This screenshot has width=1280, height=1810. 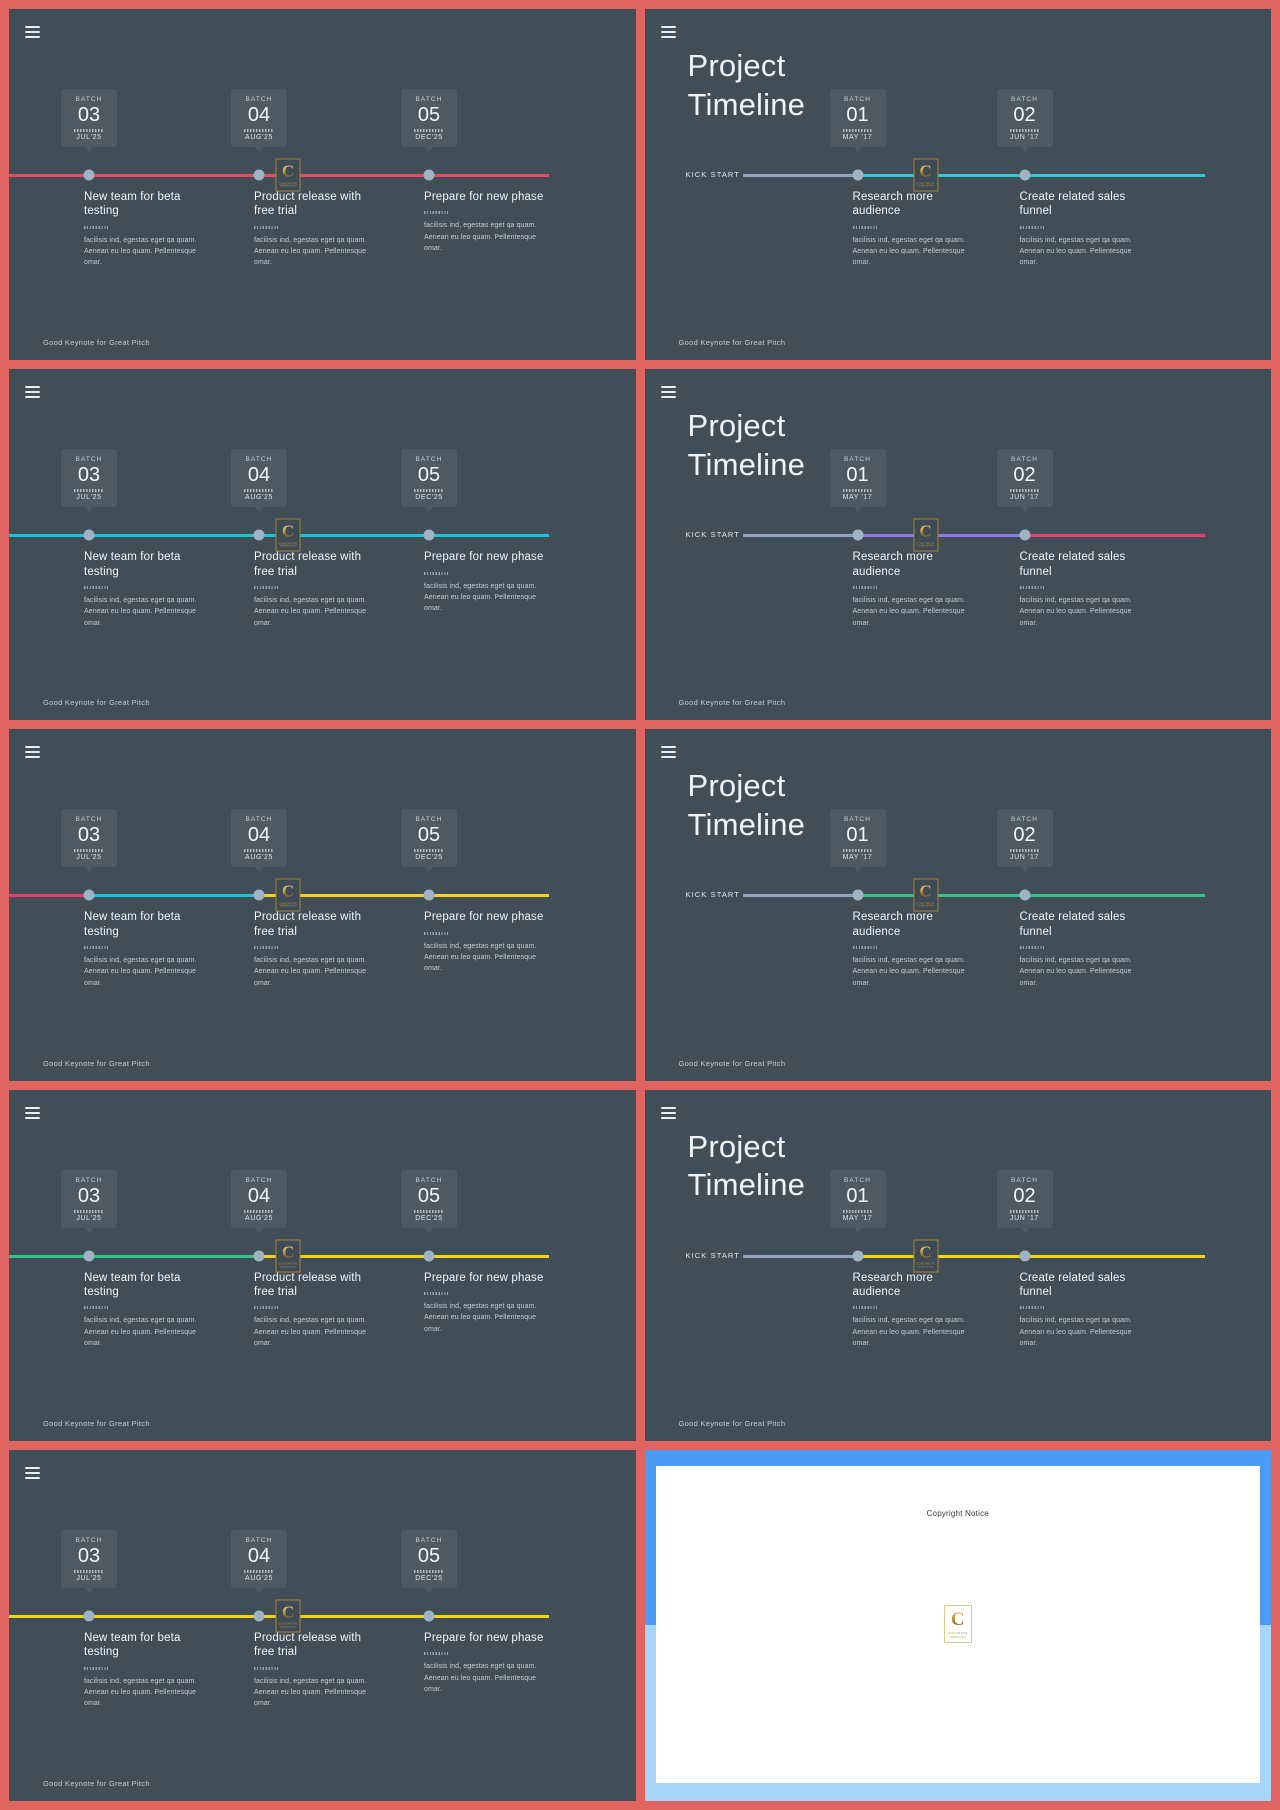 What do you see at coordinates (429, 1555) in the screenshot?
I see `batch-card-number: 05` at bounding box center [429, 1555].